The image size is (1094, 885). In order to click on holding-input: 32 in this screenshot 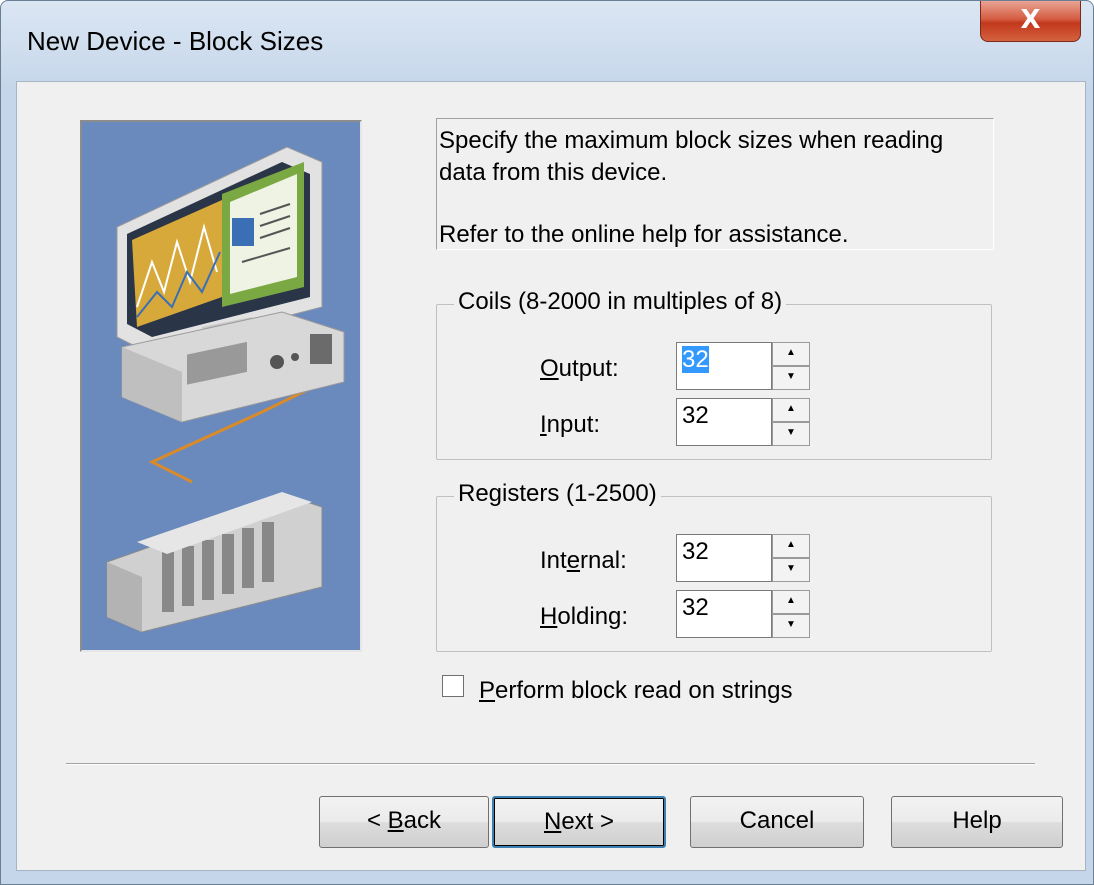, I will do `click(724, 614)`.